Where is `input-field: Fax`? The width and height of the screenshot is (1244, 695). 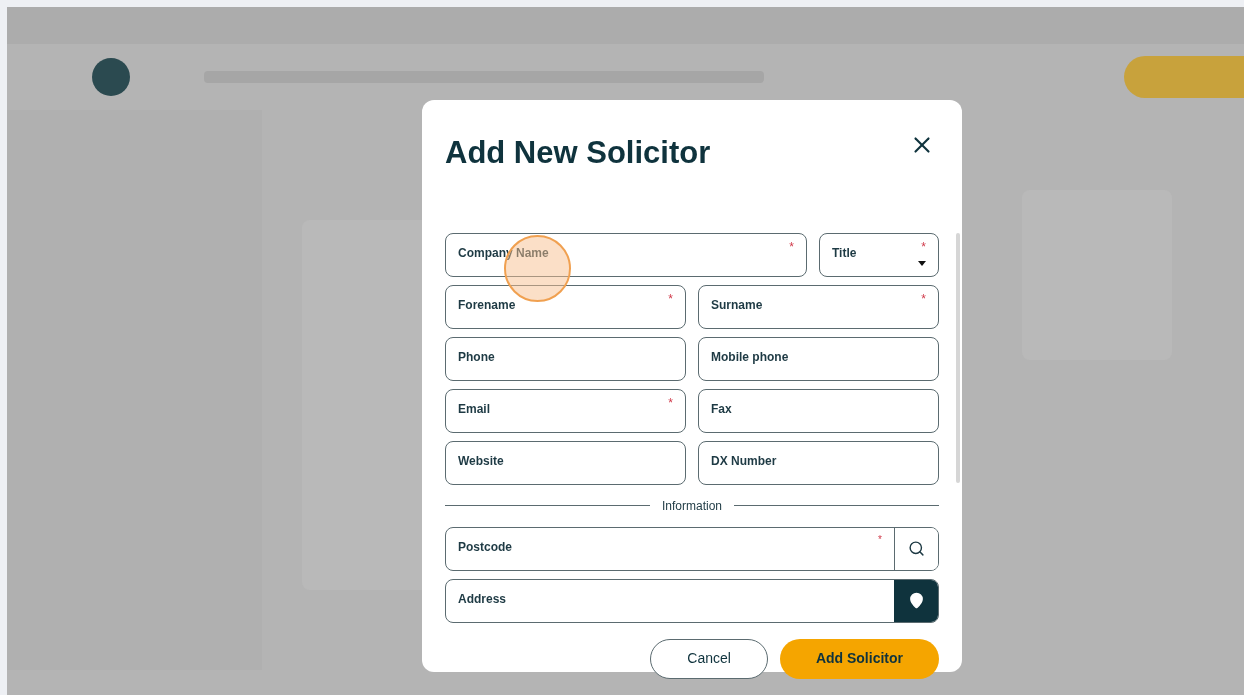 input-field: Fax is located at coordinates (818, 410).